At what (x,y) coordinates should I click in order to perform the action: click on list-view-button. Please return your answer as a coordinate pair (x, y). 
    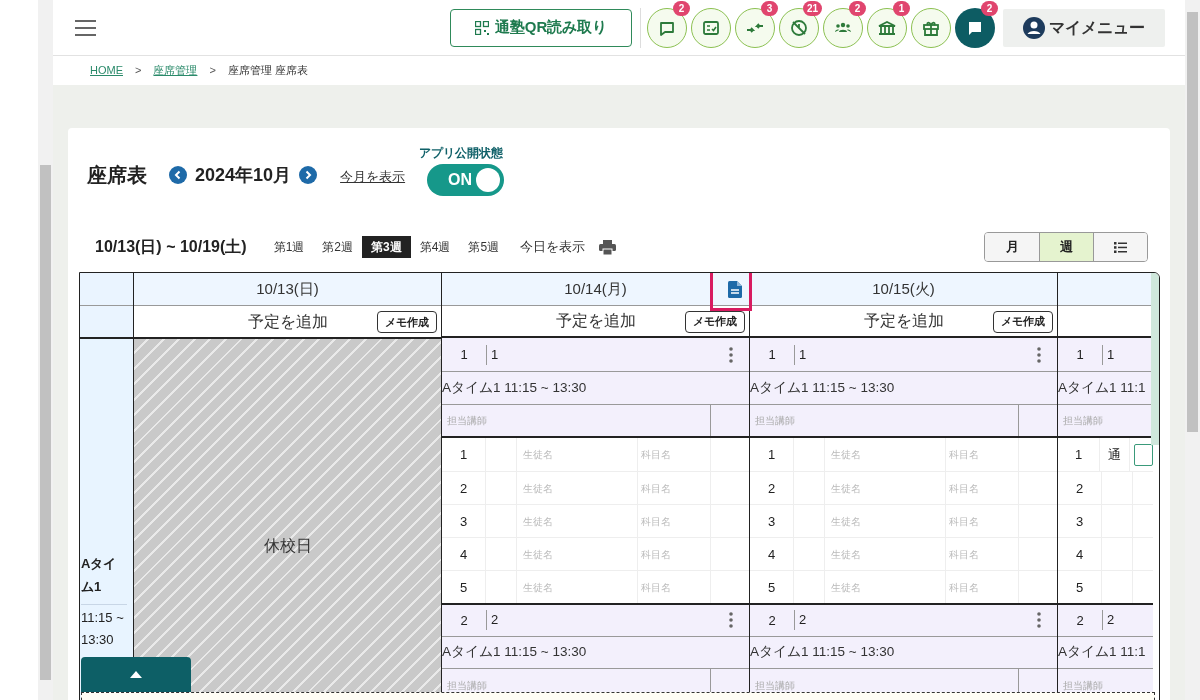
    Looking at the image, I should click on (1120, 247).